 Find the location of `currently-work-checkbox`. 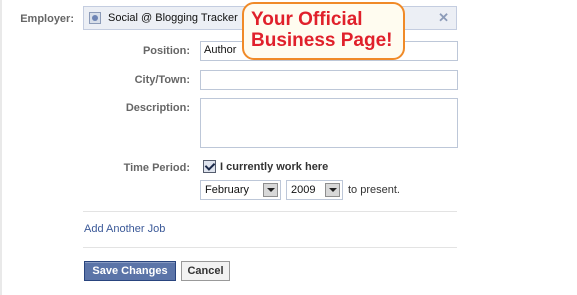

currently-work-checkbox is located at coordinates (209, 166).